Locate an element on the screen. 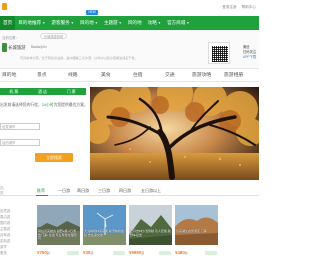 The width and height of the screenshot is (320, 268). to-city-input: 目的城市 is located at coordinates (20, 142).